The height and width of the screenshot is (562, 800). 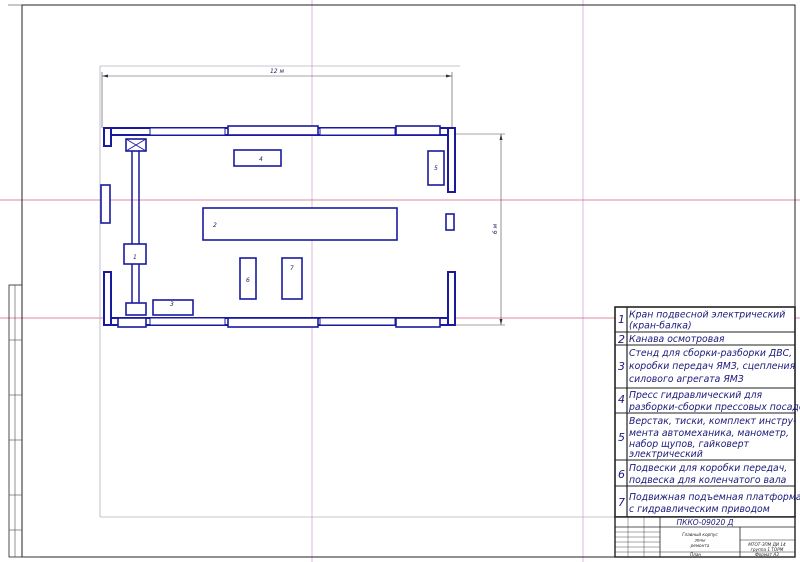 I want to click on inspection-pit: 2, so click(x=300, y=224).